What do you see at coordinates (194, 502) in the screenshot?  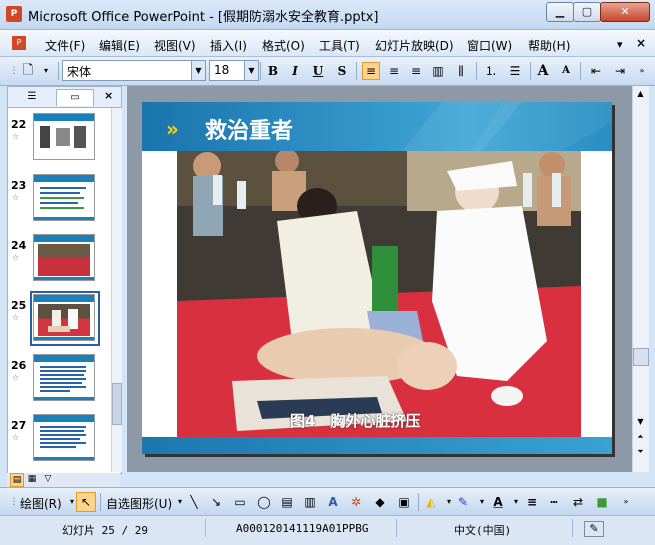 I see `line-tool-icon: ╲` at bounding box center [194, 502].